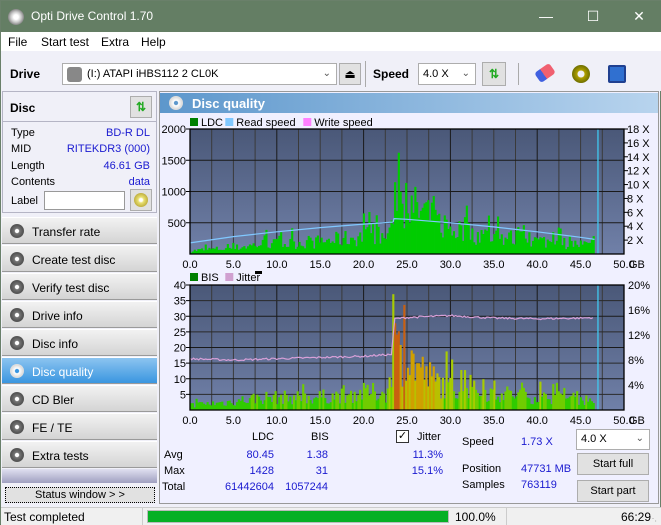 This screenshot has height=525, width=661. I want to click on speed-stat-value: 1.73 X, so click(537, 442).